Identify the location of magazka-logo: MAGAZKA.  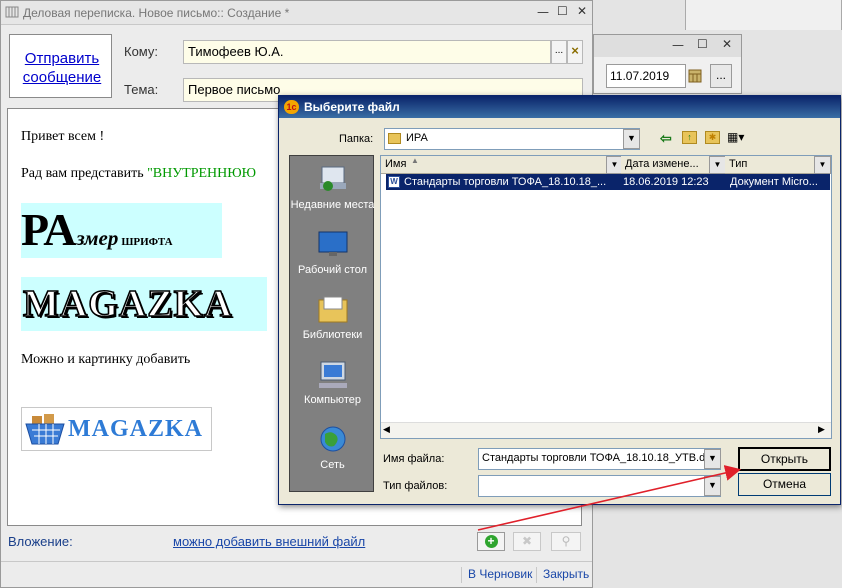
(116, 429).